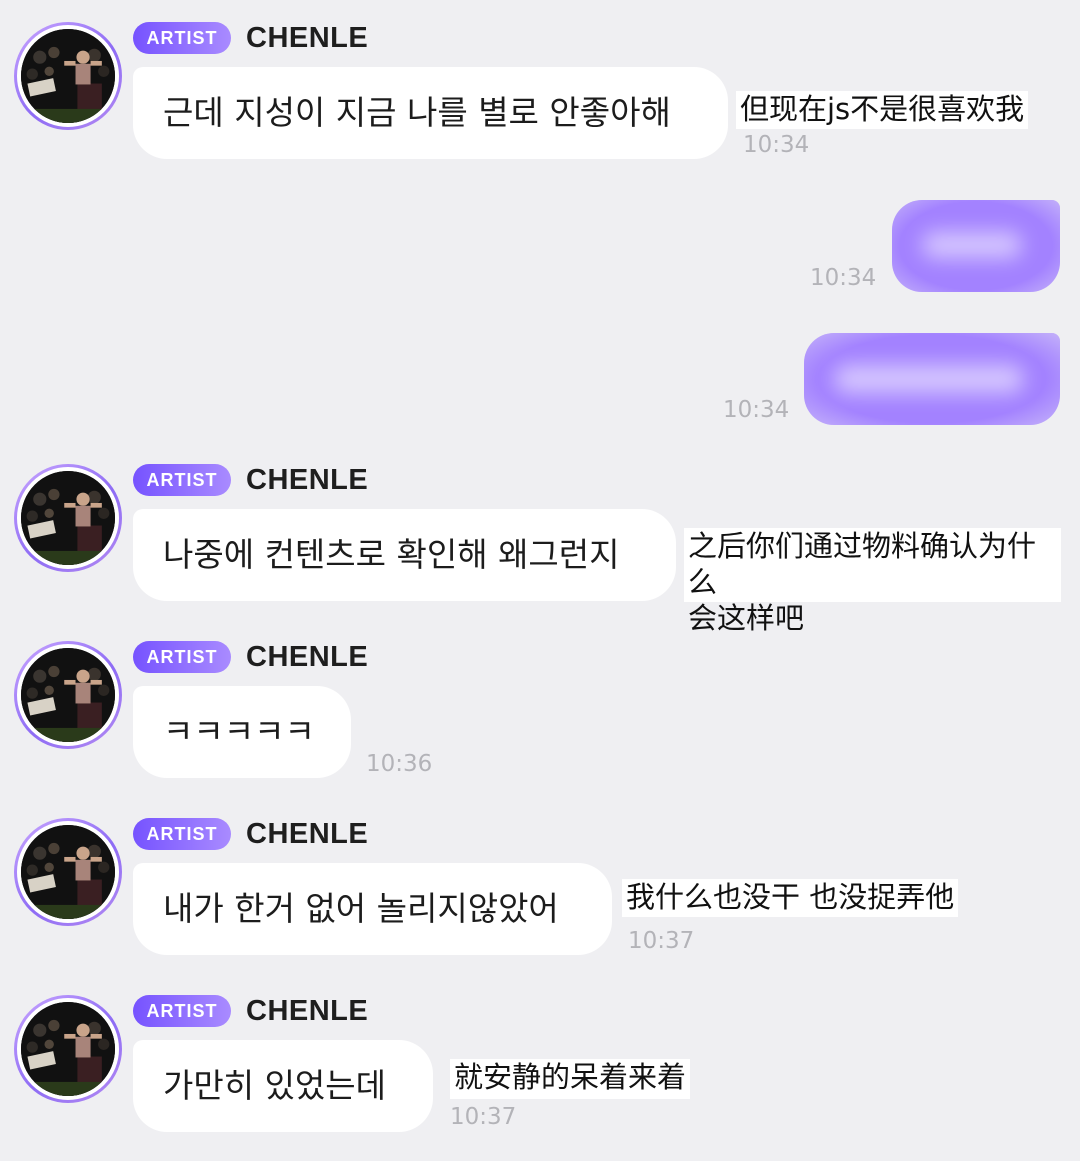 The width and height of the screenshot is (1080, 1161). Describe the element at coordinates (882, 110) in the screenshot. I see `translation-caption: 但现在js不是很喜欢我` at that location.